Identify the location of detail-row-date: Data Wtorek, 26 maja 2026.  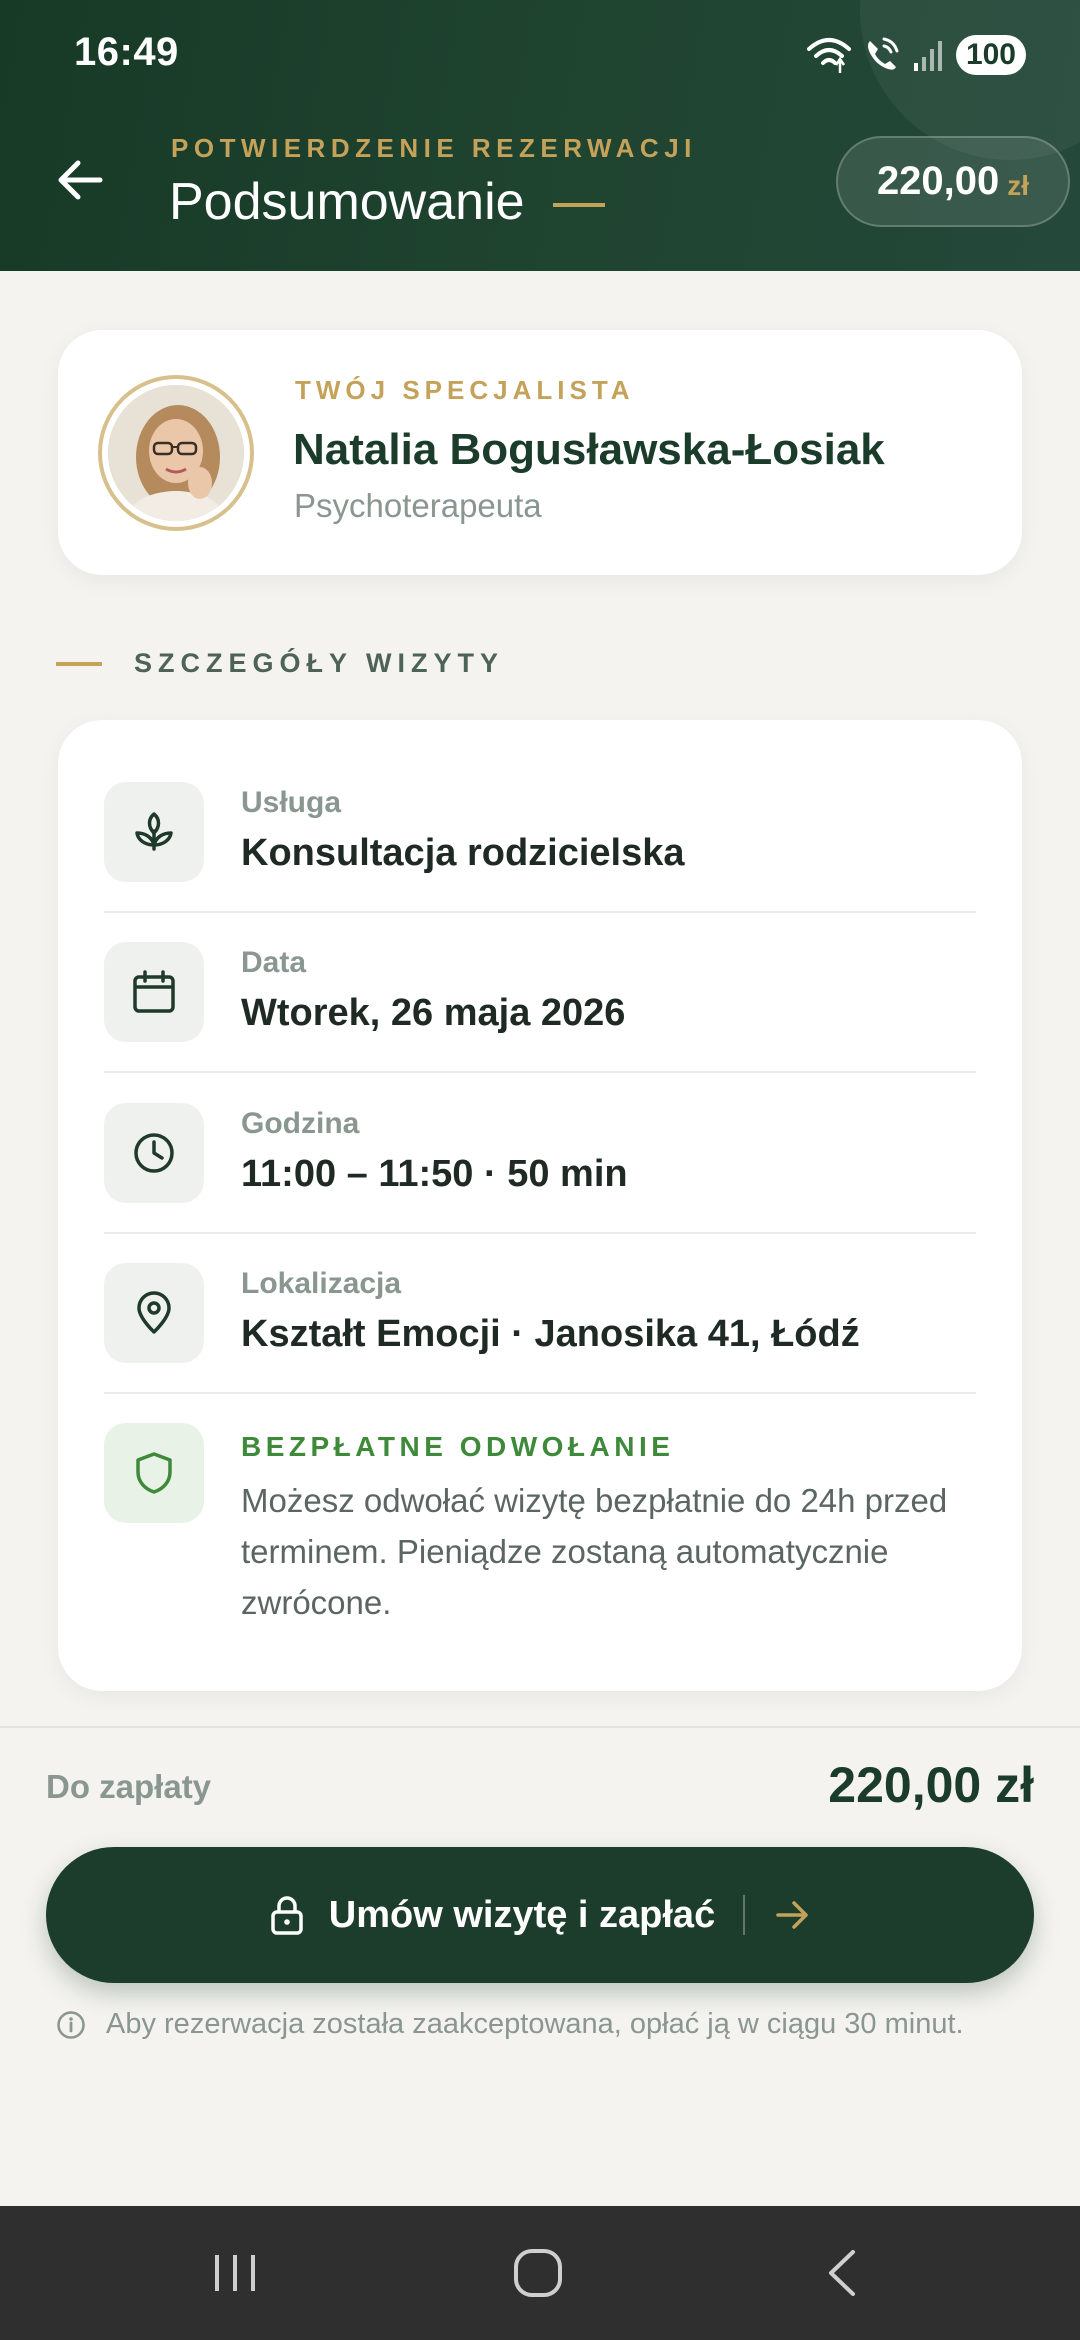
(540, 1022).